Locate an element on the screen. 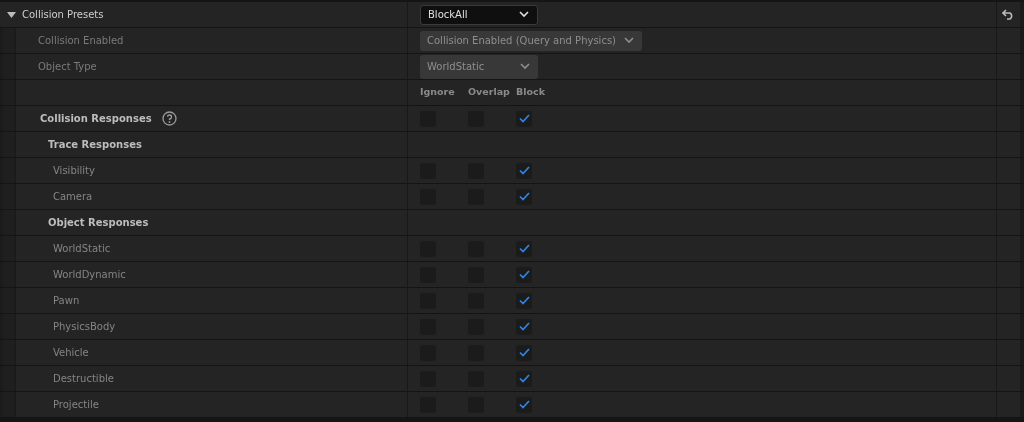 The width and height of the screenshot is (1024, 422). dropdown: BlockAll is located at coordinates (479, 14).